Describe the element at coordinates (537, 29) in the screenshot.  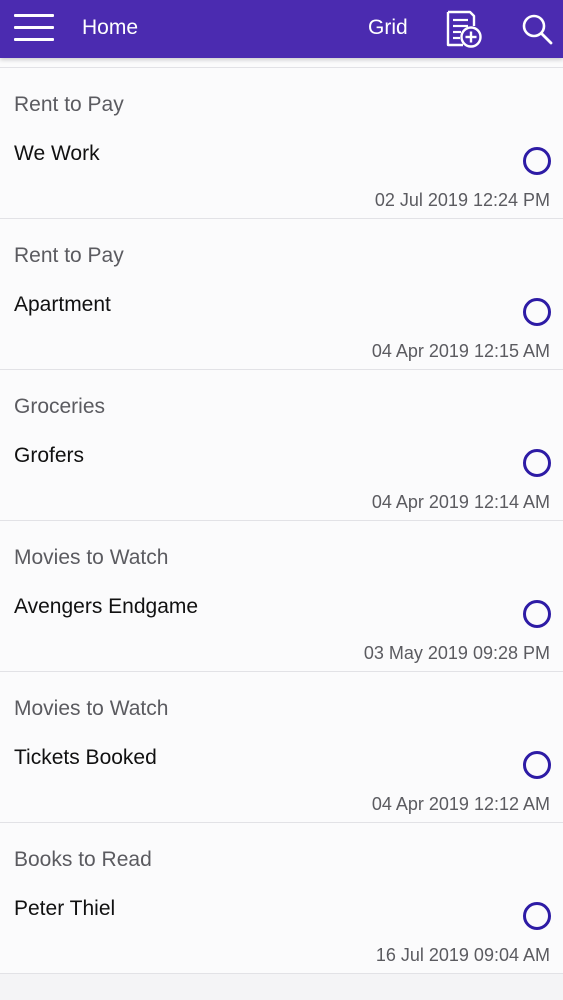
I see `search-icon` at that location.